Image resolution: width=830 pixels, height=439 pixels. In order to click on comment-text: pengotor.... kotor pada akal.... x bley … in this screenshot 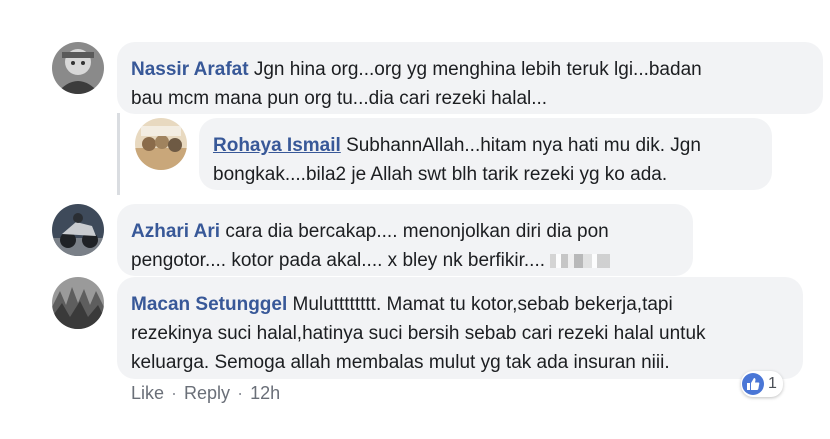, I will do `click(338, 260)`.